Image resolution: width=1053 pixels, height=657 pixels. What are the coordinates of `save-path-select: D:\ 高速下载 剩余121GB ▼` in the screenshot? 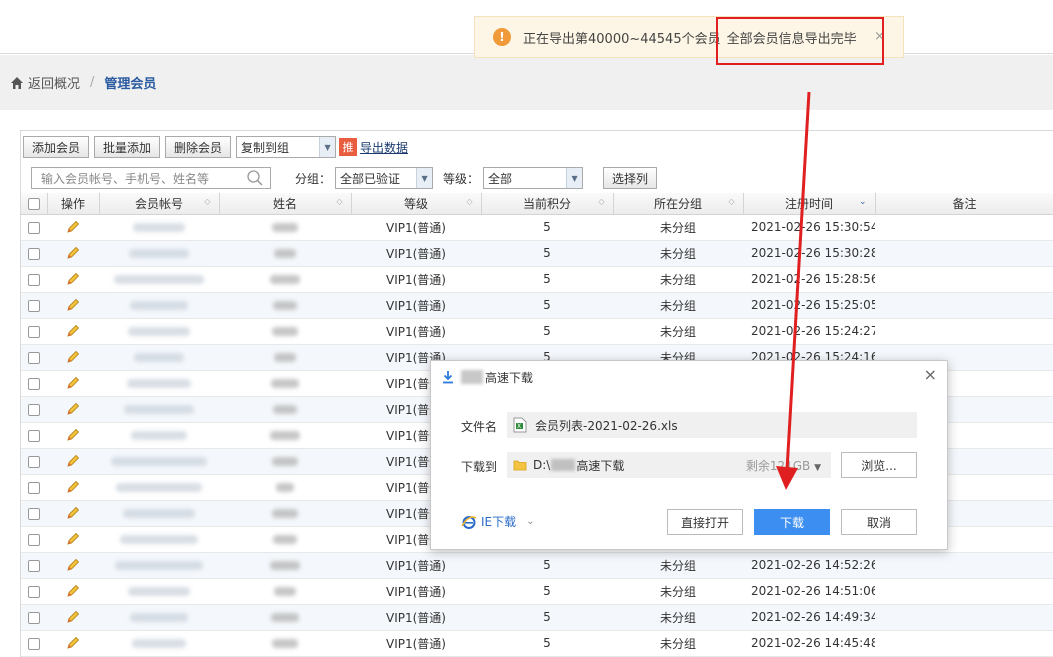 It's located at (669, 465).